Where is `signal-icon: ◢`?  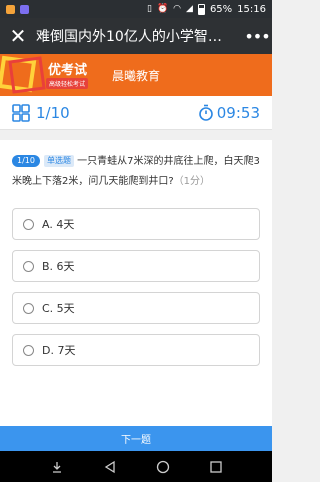 signal-icon: ◢ is located at coordinates (189, 8).